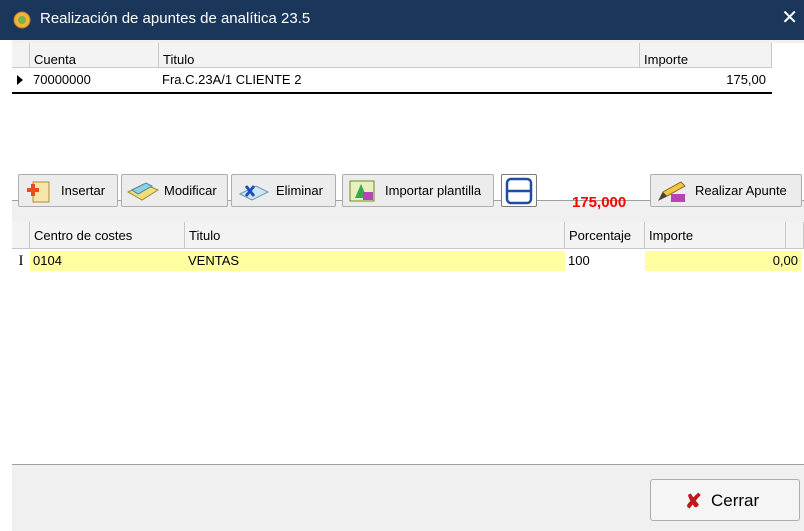  I want to click on import-template-button: Importar plantilla, so click(418, 190).